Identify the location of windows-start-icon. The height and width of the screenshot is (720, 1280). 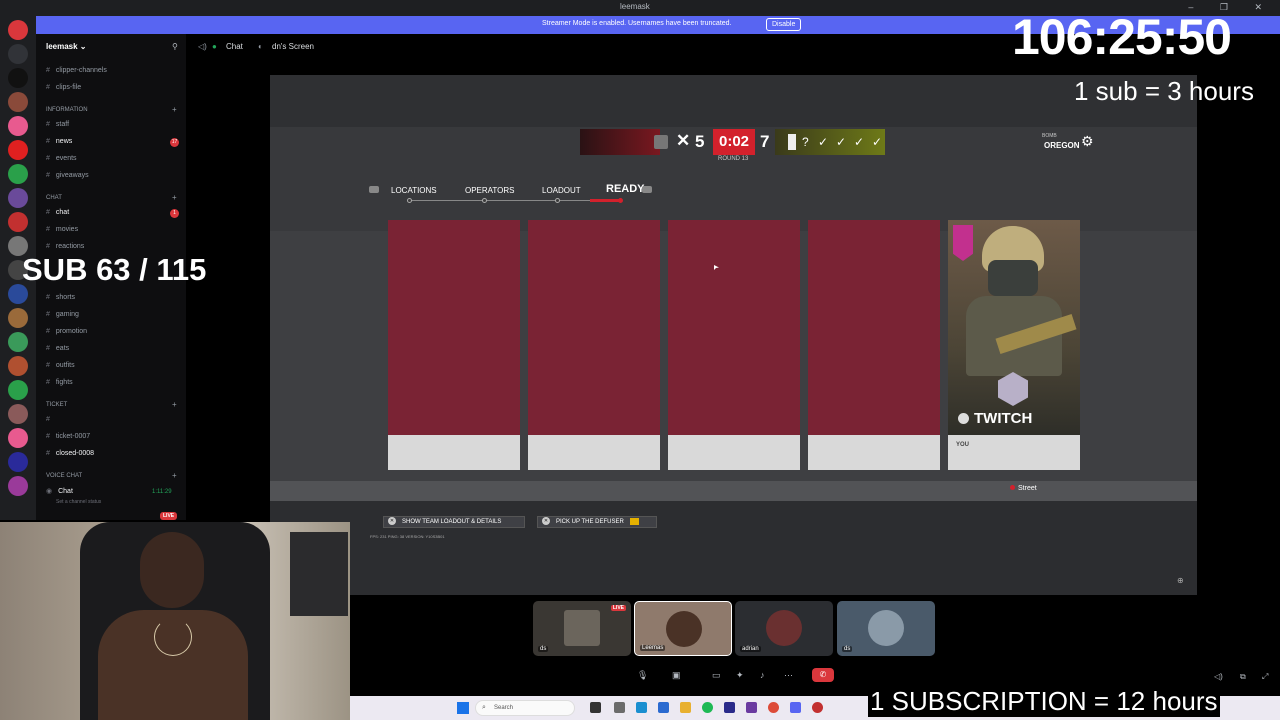
(463, 708).